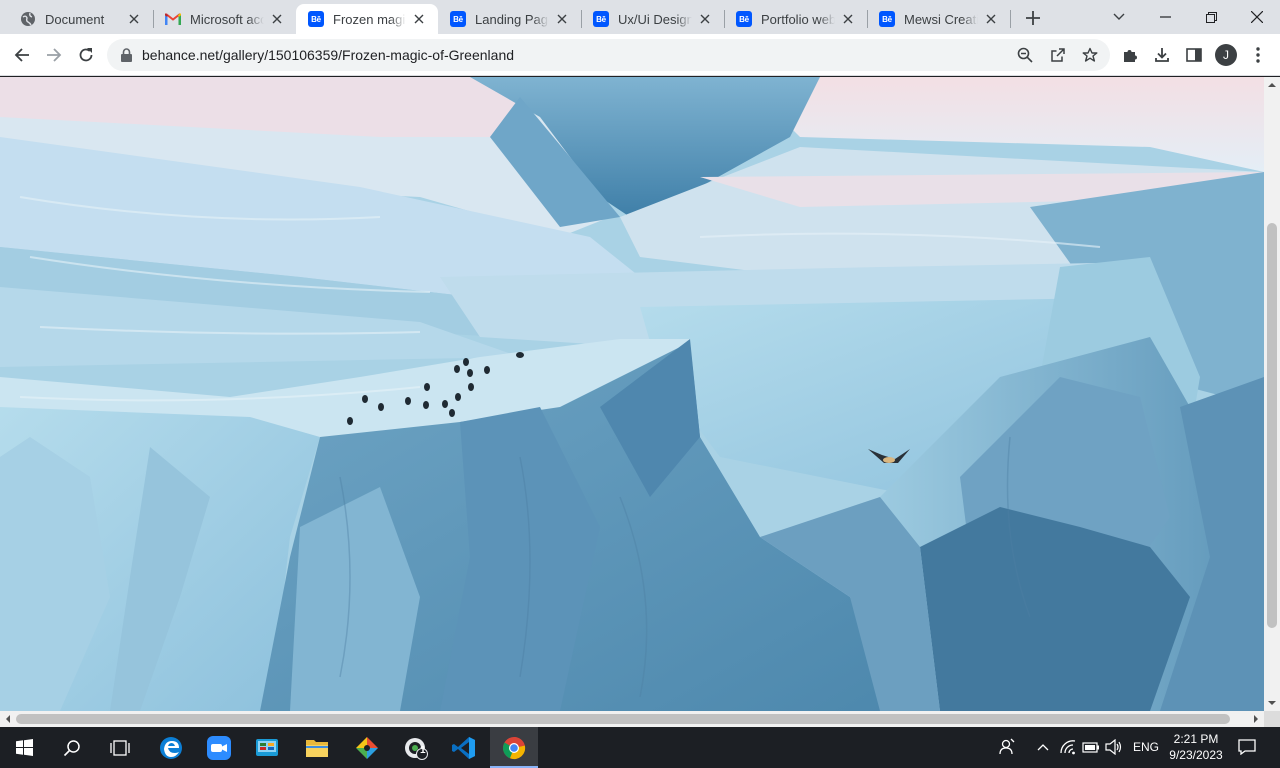 Image resolution: width=1280 pixels, height=768 pixels. I want to click on tab-microsoft-account: Microsoft acco, so click(224, 19).